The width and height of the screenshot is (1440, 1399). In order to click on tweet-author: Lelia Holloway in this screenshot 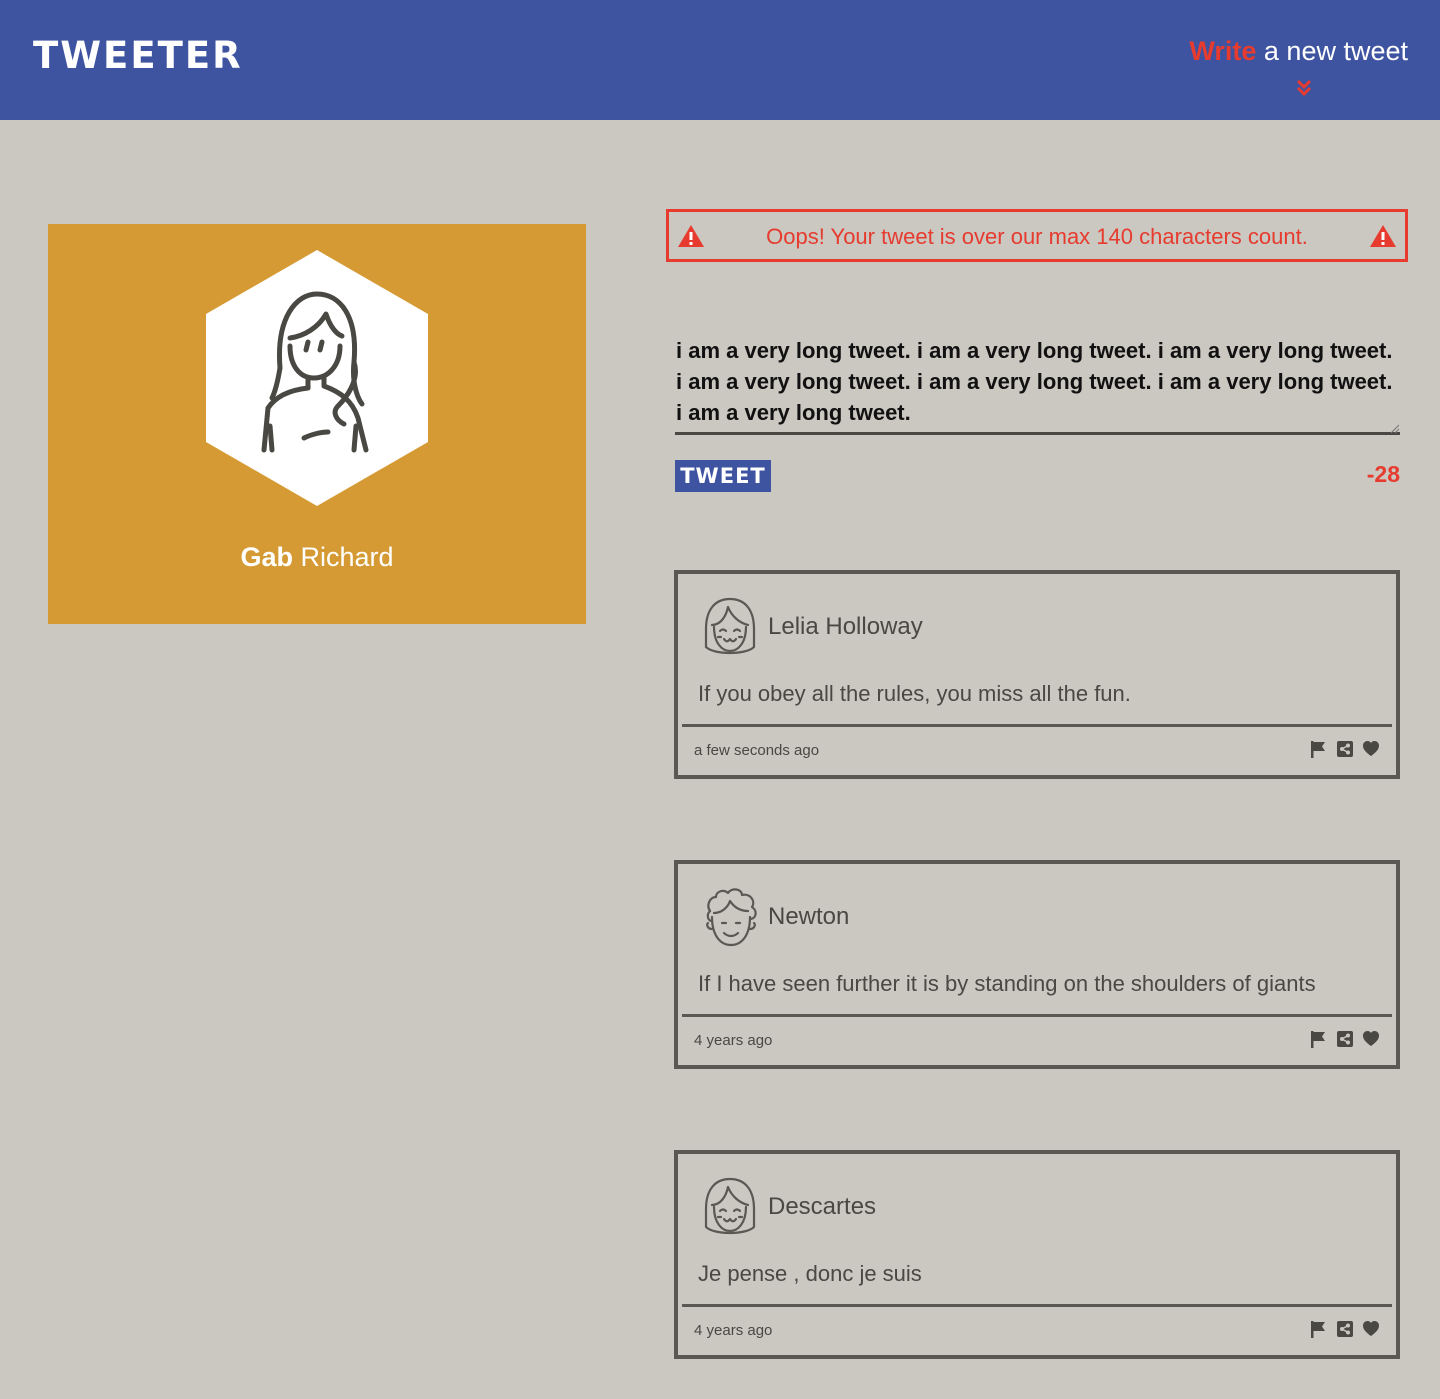, I will do `click(845, 626)`.